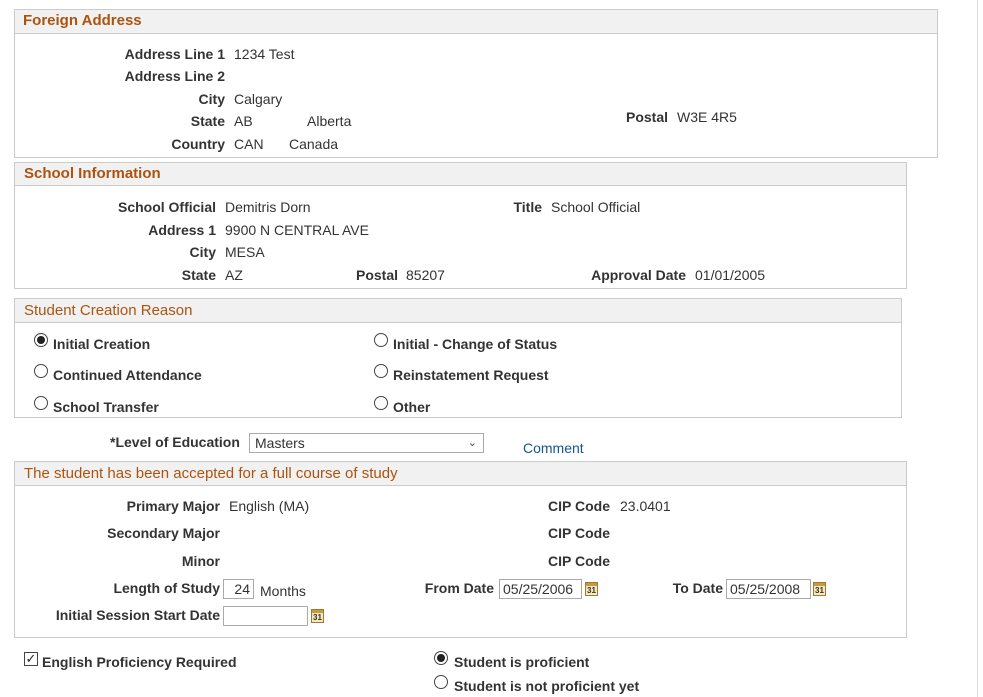 The height and width of the screenshot is (697, 983). What do you see at coordinates (166, 588) in the screenshot?
I see `length-of-study-label: Length of Study` at bounding box center [166, 588].